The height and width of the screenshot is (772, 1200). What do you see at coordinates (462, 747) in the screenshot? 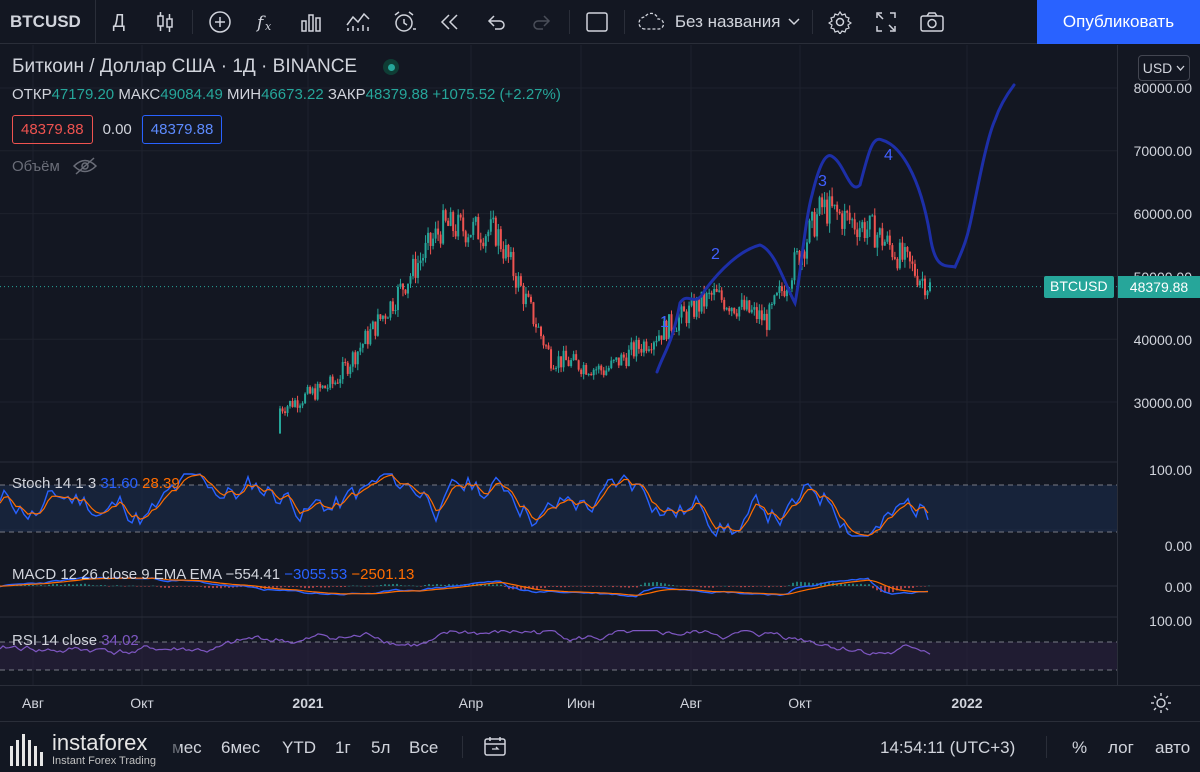
I see `bottom-divider` at bounding box center [462, 747].